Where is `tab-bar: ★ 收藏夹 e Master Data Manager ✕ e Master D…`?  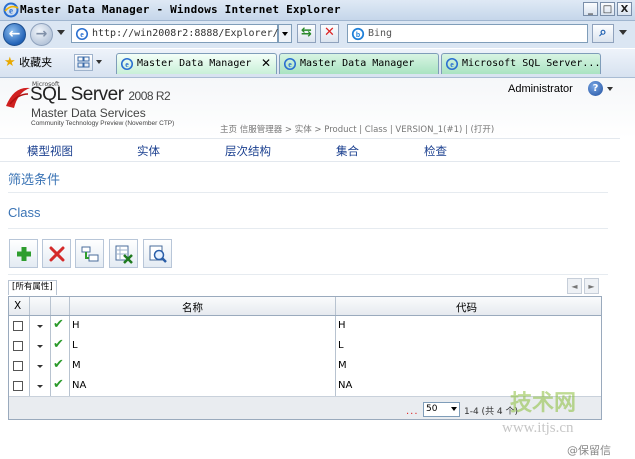 tab-bar: ★ 收藏夹 e Master Data Manager ✕ e Master D… is located at coordinates (317, 63).